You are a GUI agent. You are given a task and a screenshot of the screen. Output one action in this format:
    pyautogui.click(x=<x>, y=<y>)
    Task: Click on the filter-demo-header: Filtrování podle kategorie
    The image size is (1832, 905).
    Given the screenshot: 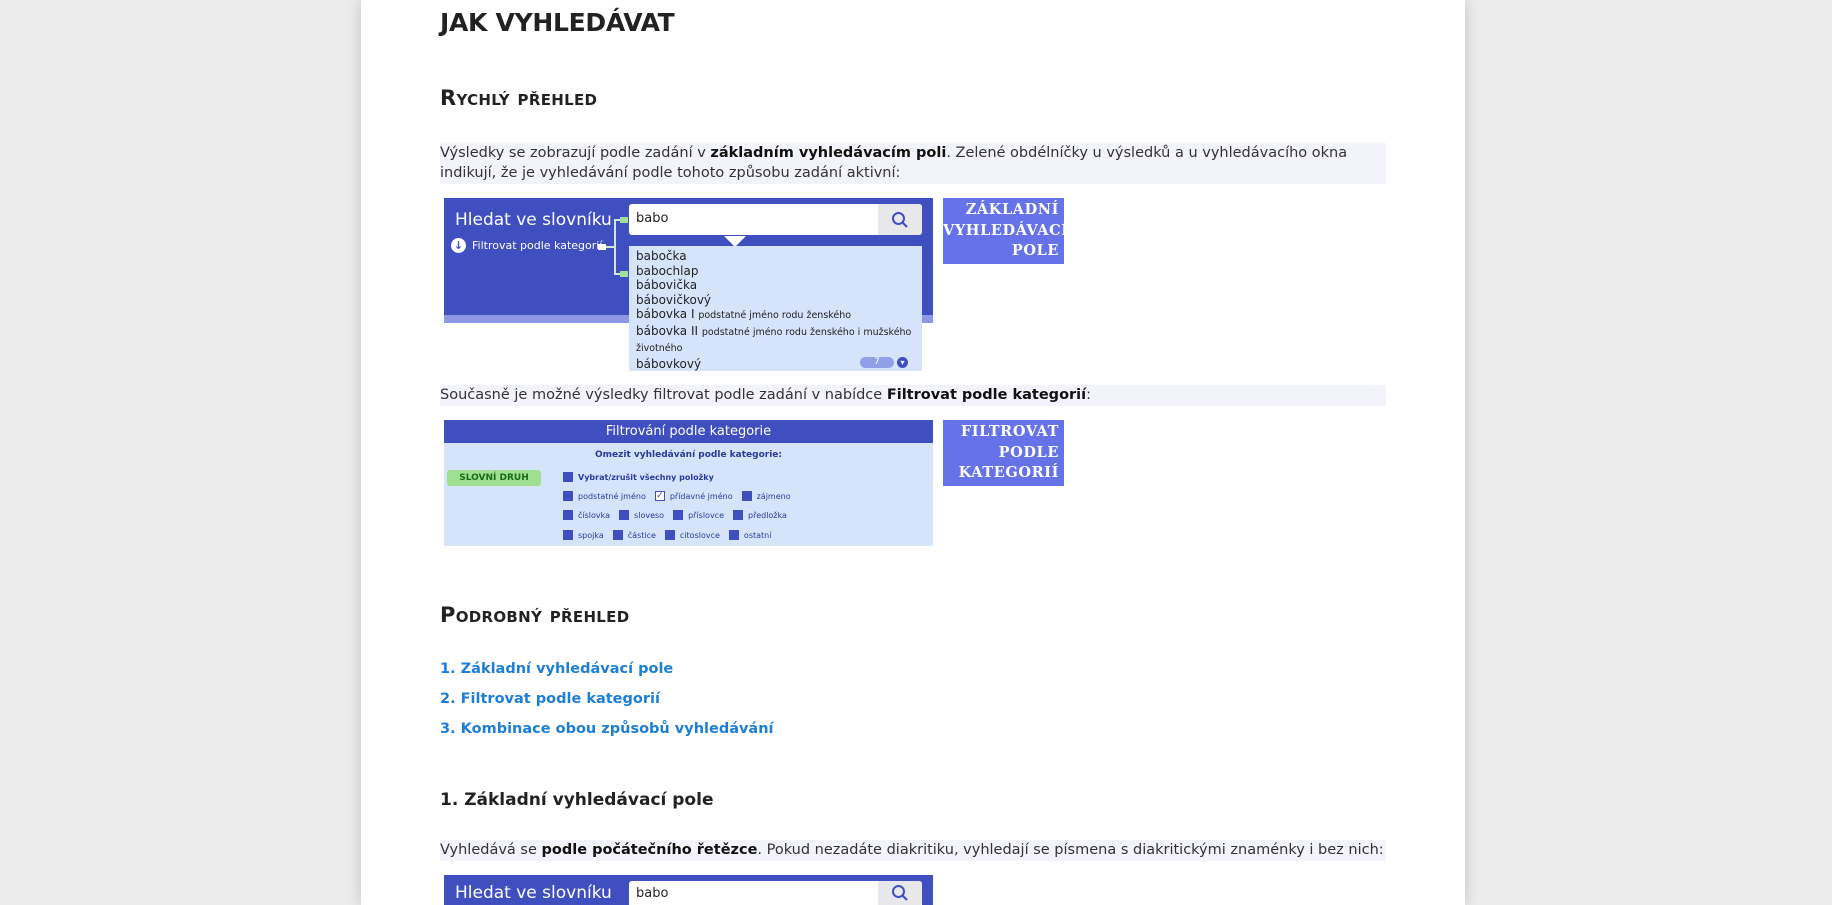 What is the action you would take?
    pyautogui.click(x=688, y=431)
    